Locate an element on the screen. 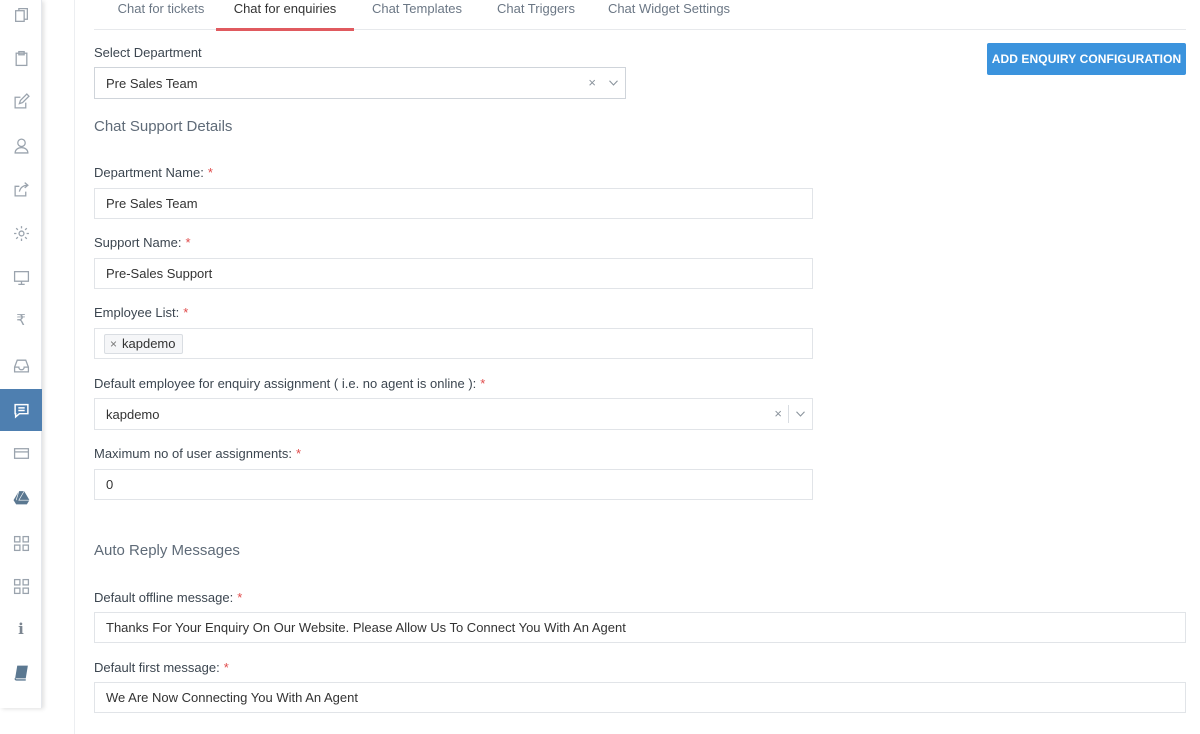  department-select-value: Pre Sales Team is located at coordinates (152, 83).